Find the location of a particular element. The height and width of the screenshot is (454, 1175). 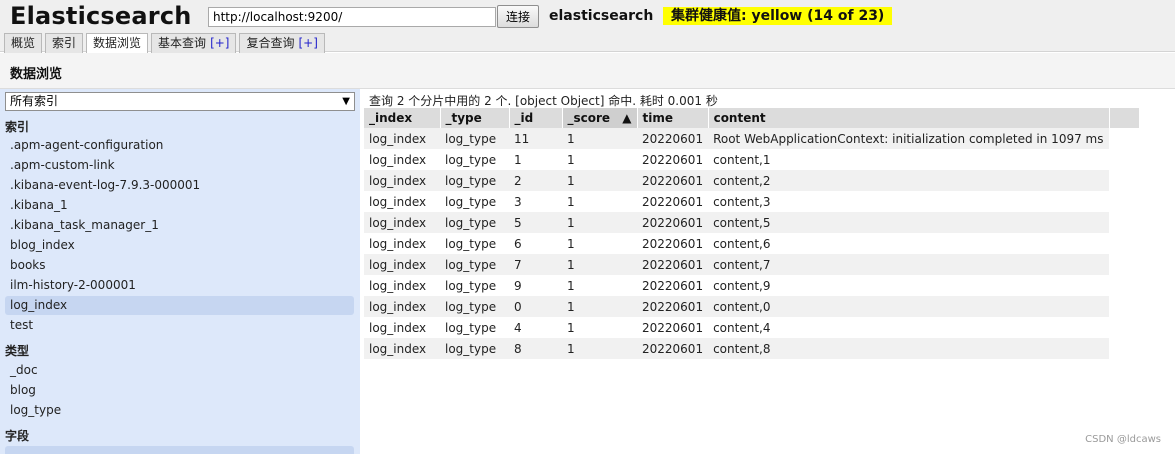

table-row: log_index log_type 1 1 20220601 content,1 is located at coordinates (751, 159).